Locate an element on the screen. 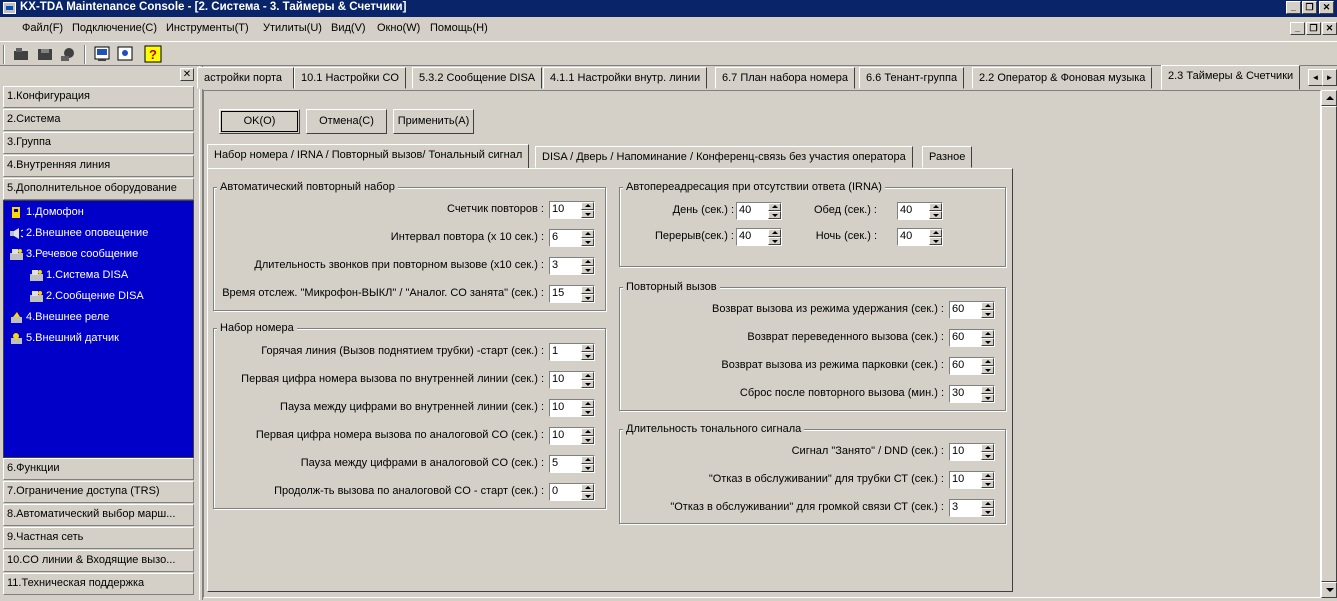  menu-help: Помощь(H) is located at coordinates (459, 28).